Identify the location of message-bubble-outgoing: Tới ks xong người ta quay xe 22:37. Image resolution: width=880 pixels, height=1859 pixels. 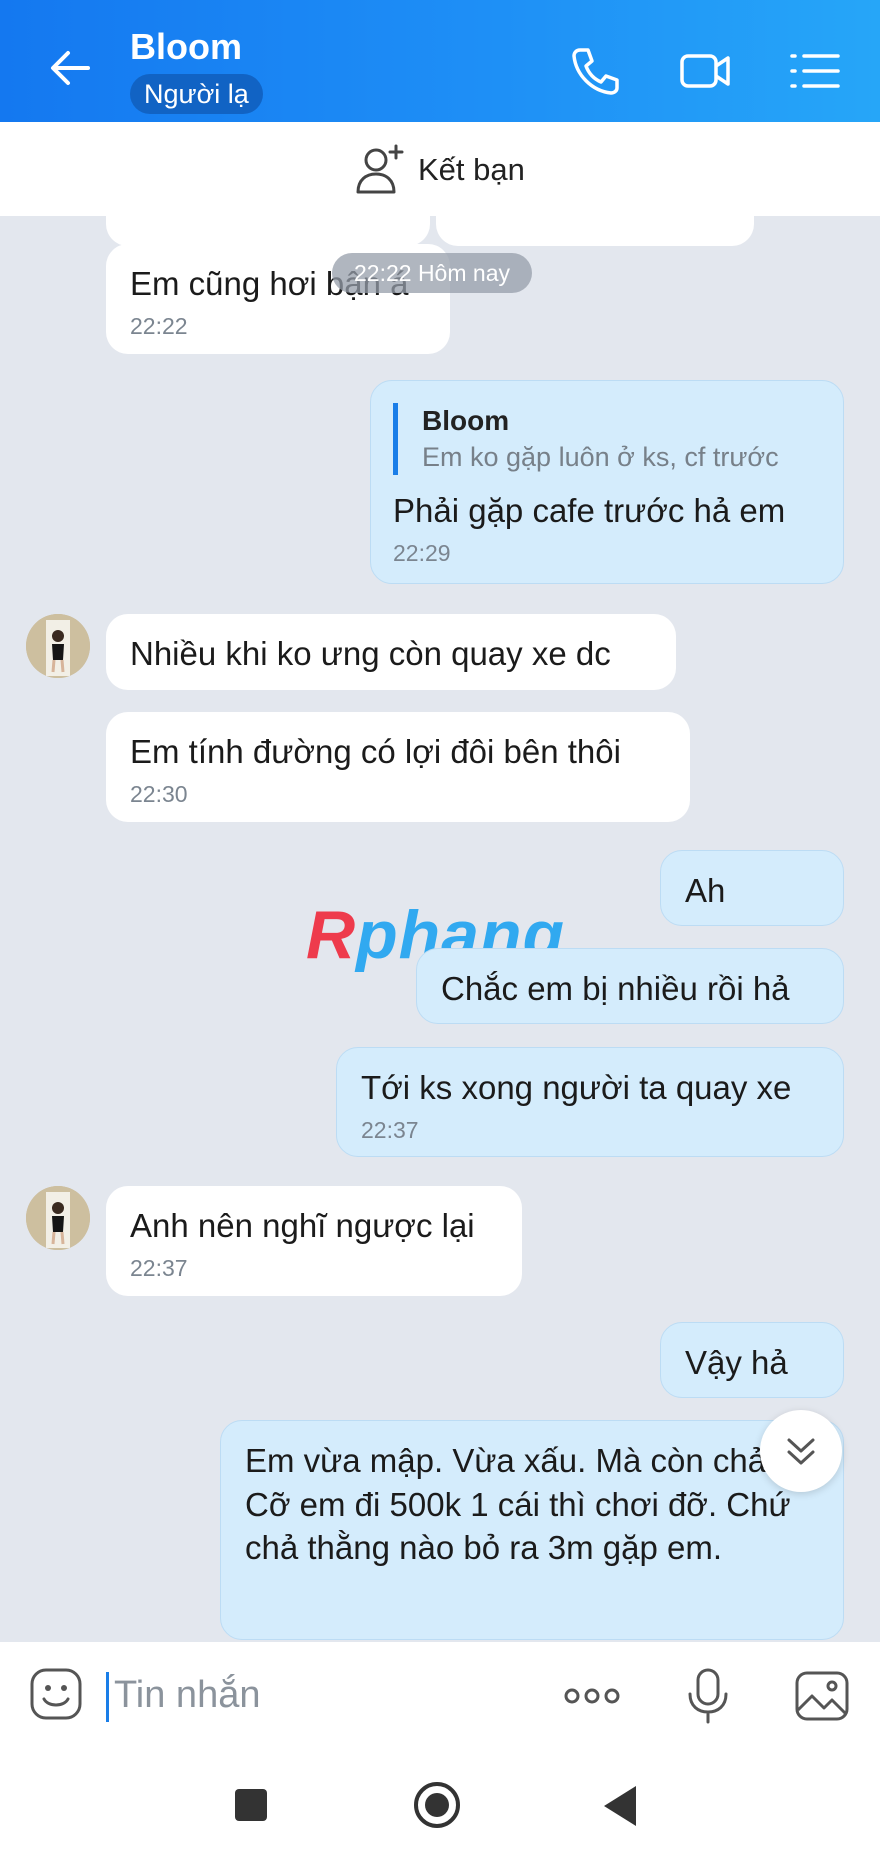
(590, 1102).